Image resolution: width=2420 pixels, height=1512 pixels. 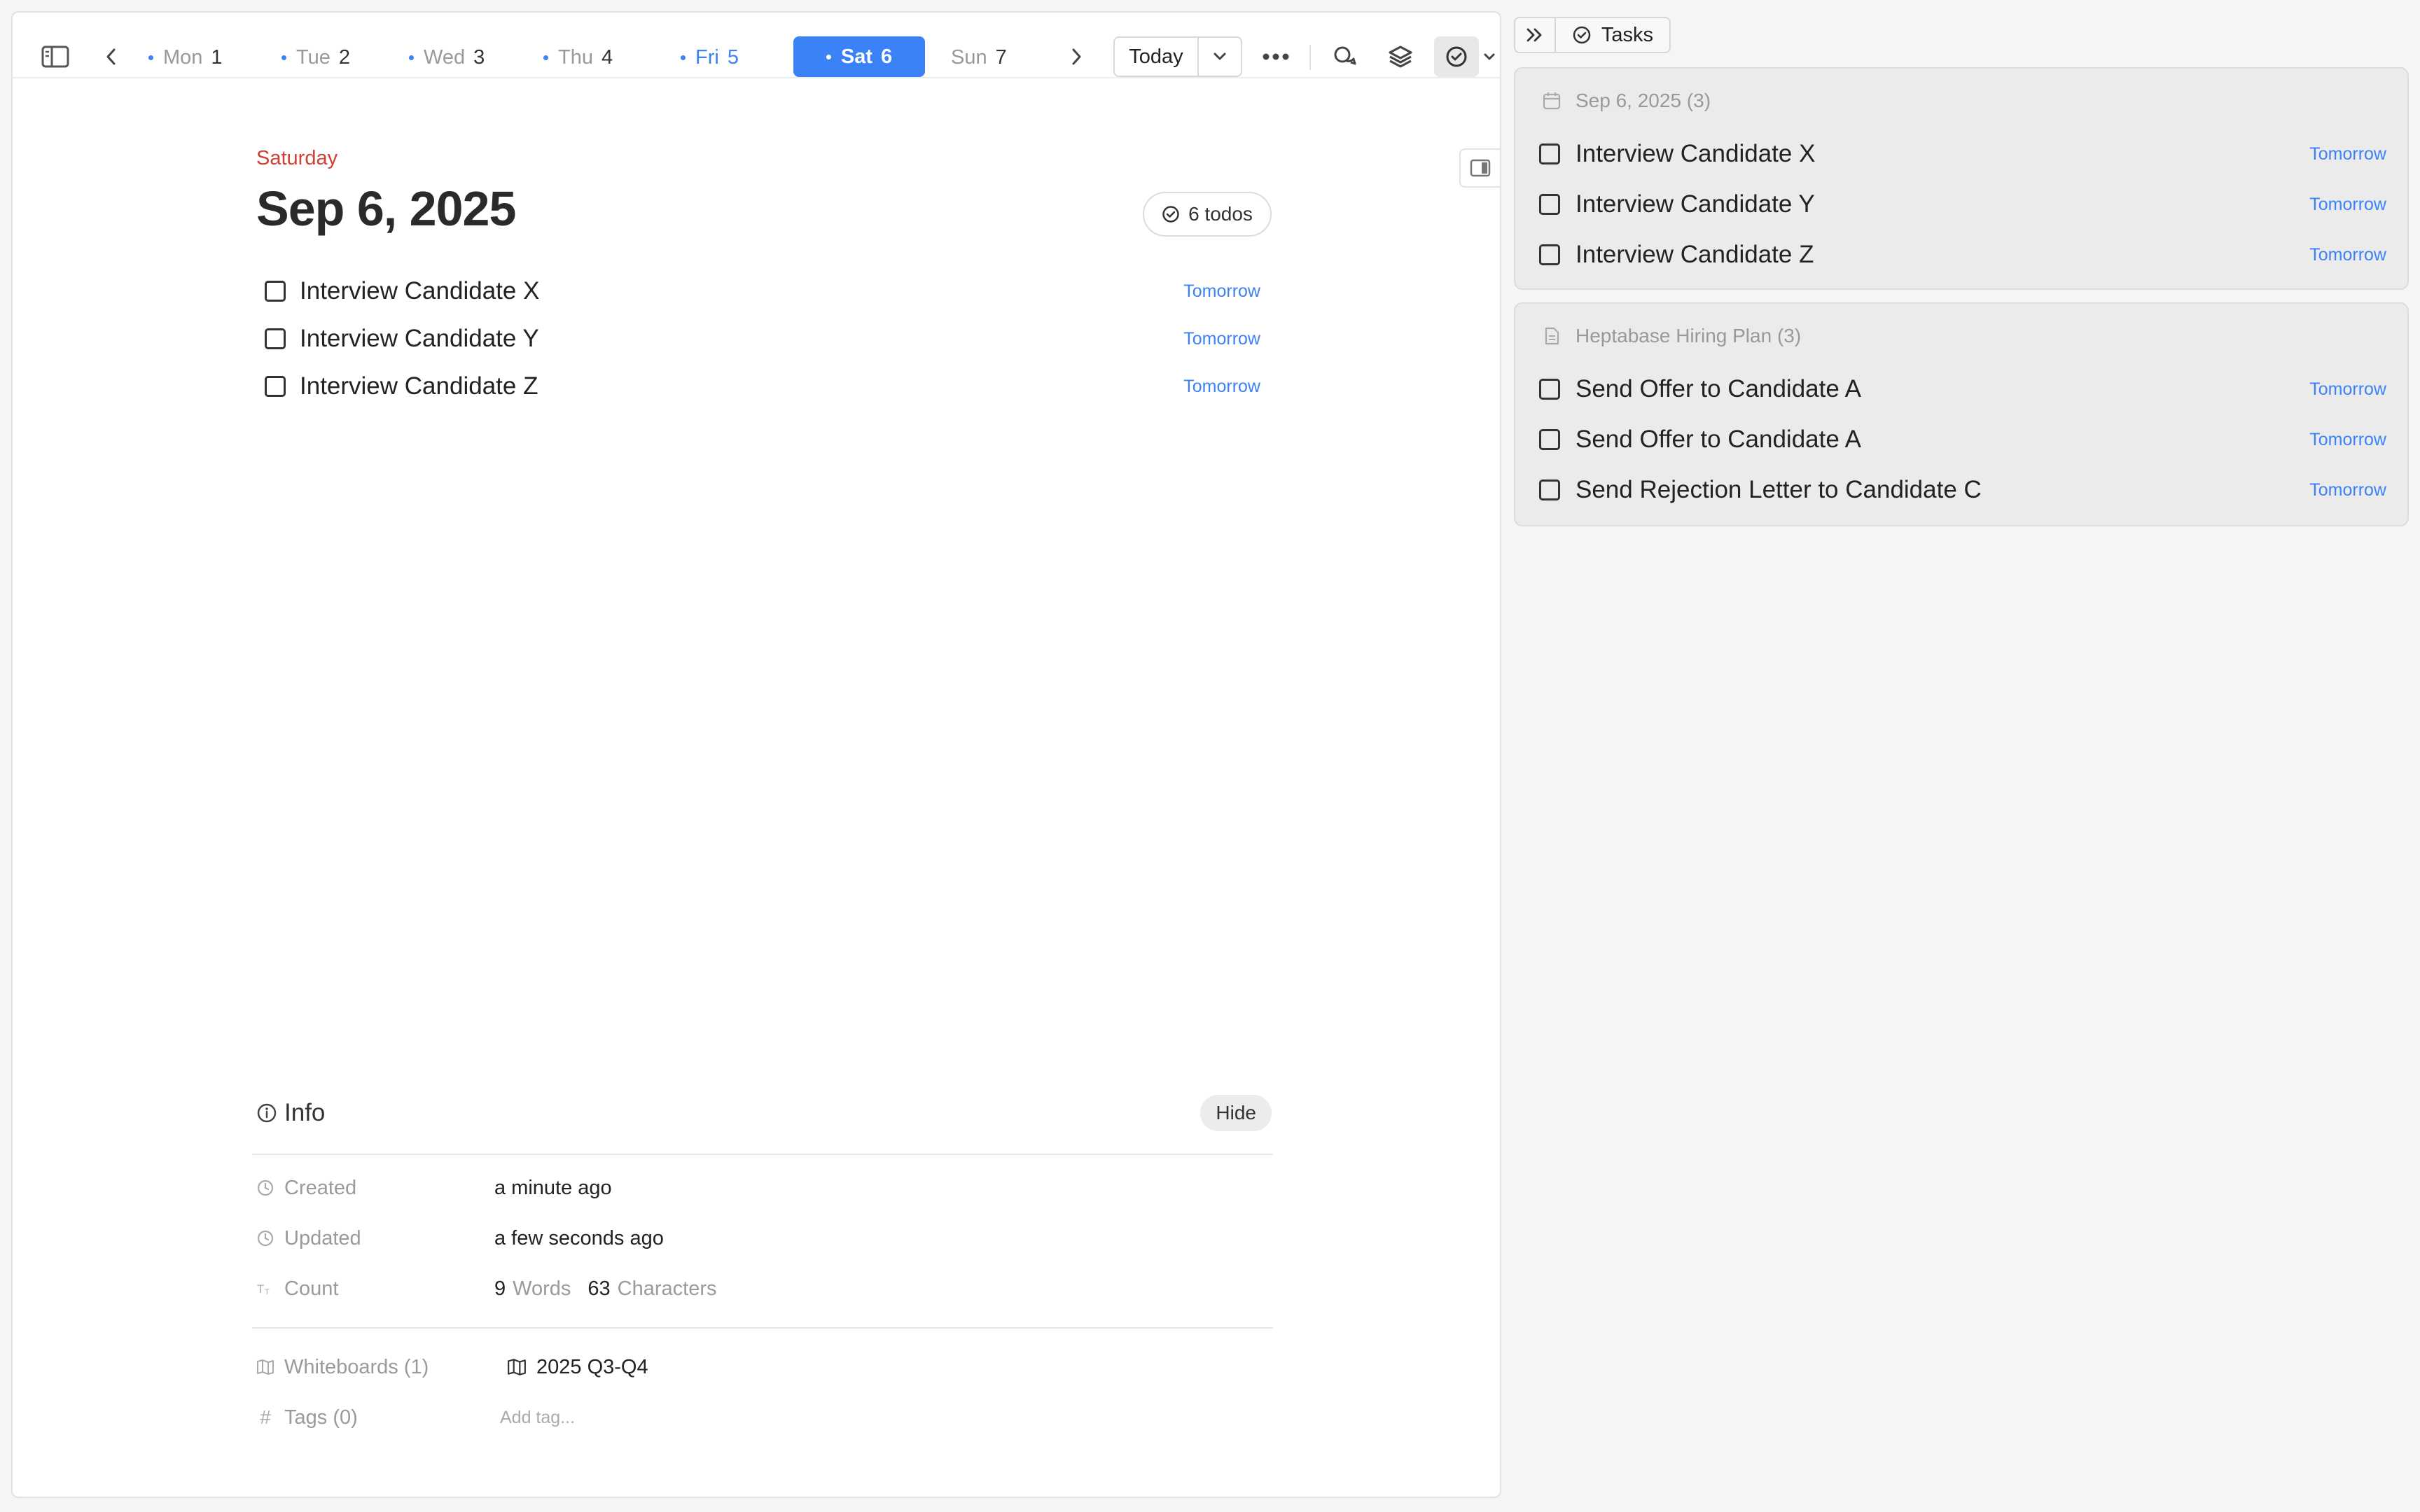 I want to click on layers-button, so click(x=1400, y=56).